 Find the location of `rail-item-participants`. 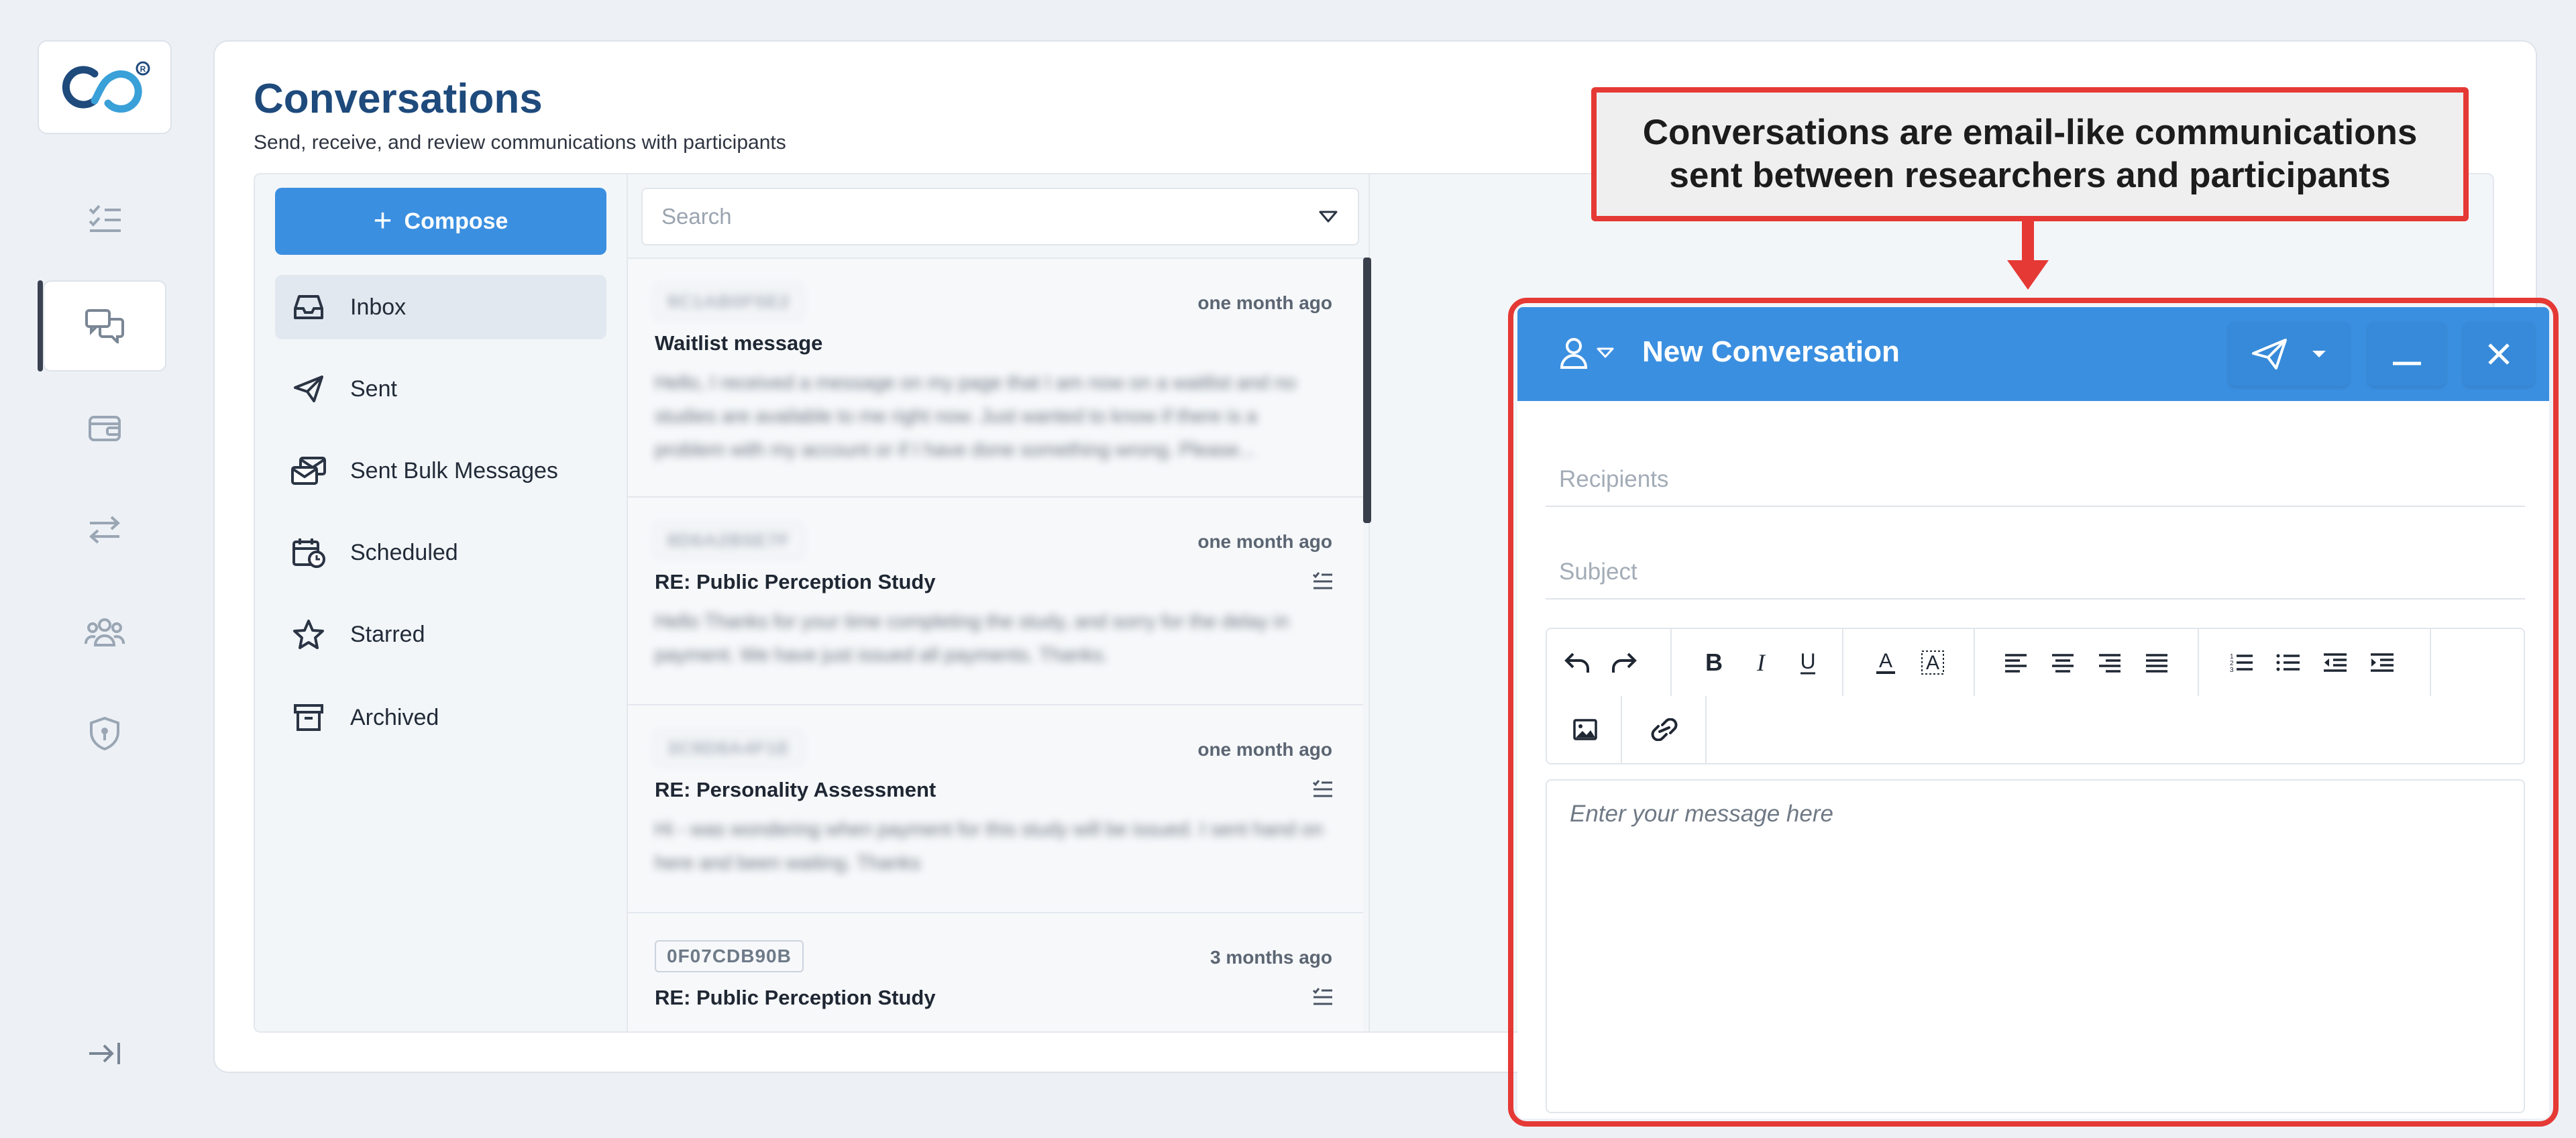

rail-item-participants is located at coordinates (104, 631).